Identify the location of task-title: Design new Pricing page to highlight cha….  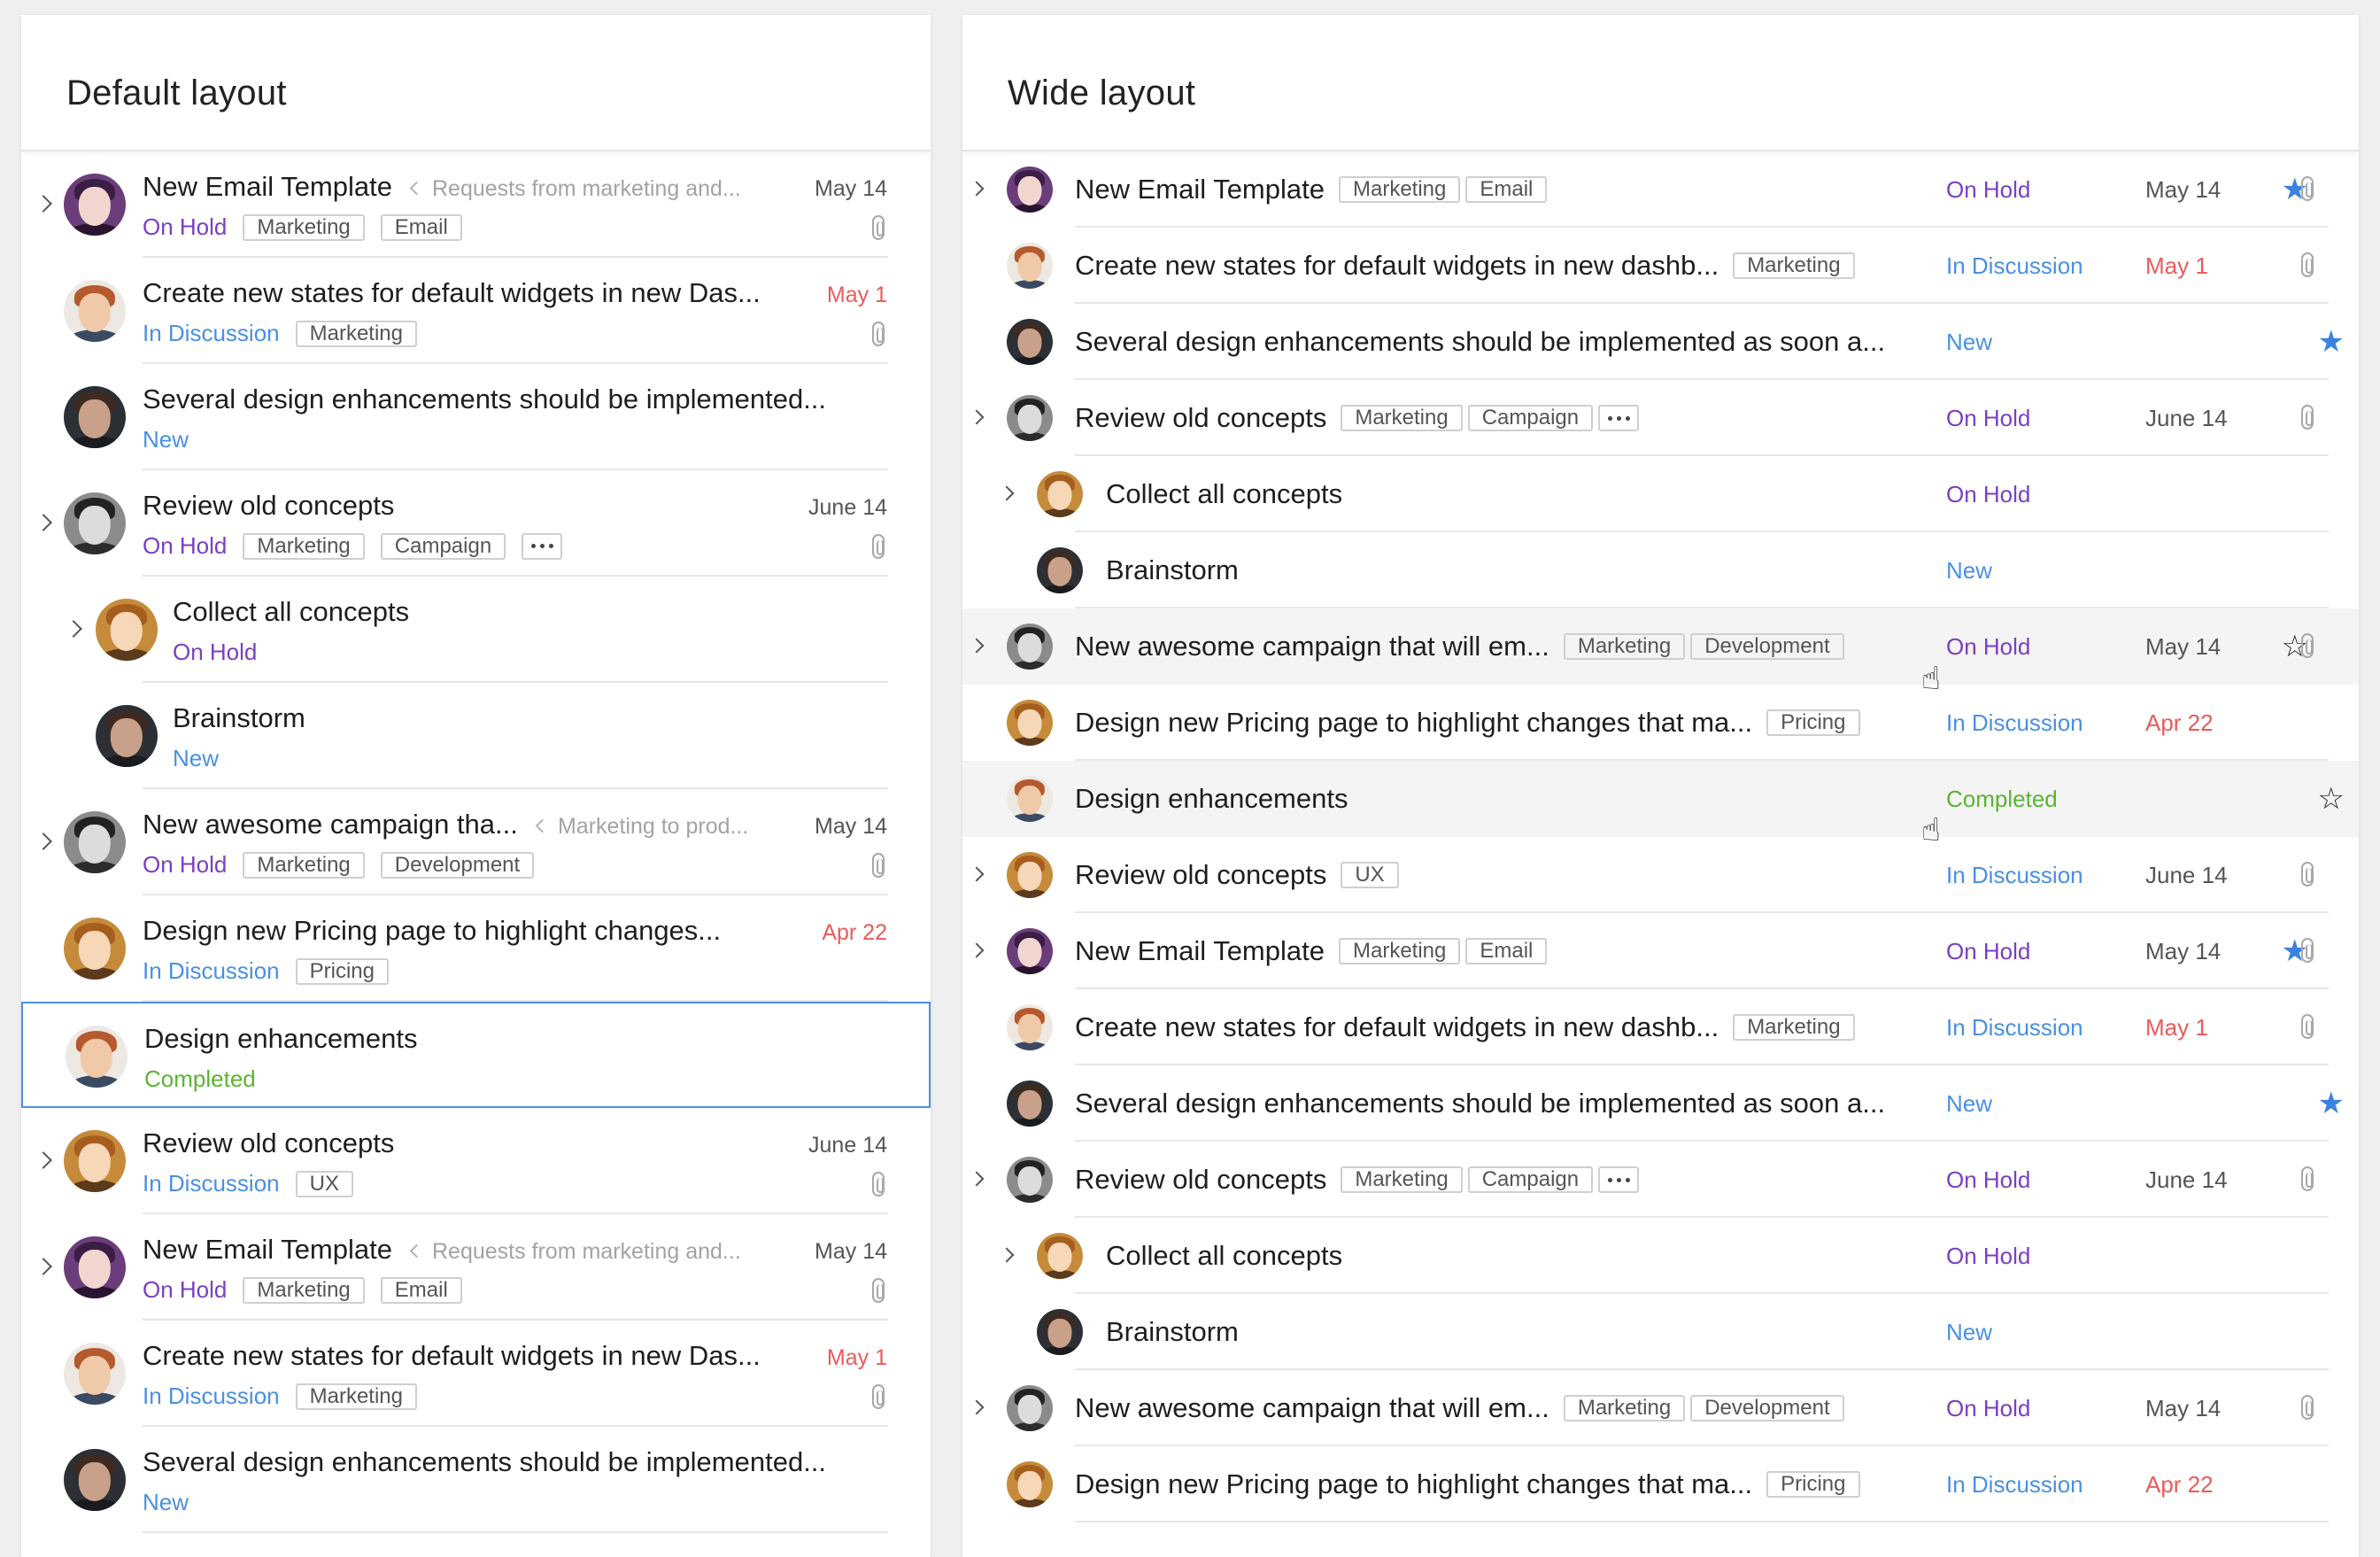
(1413, 1484).